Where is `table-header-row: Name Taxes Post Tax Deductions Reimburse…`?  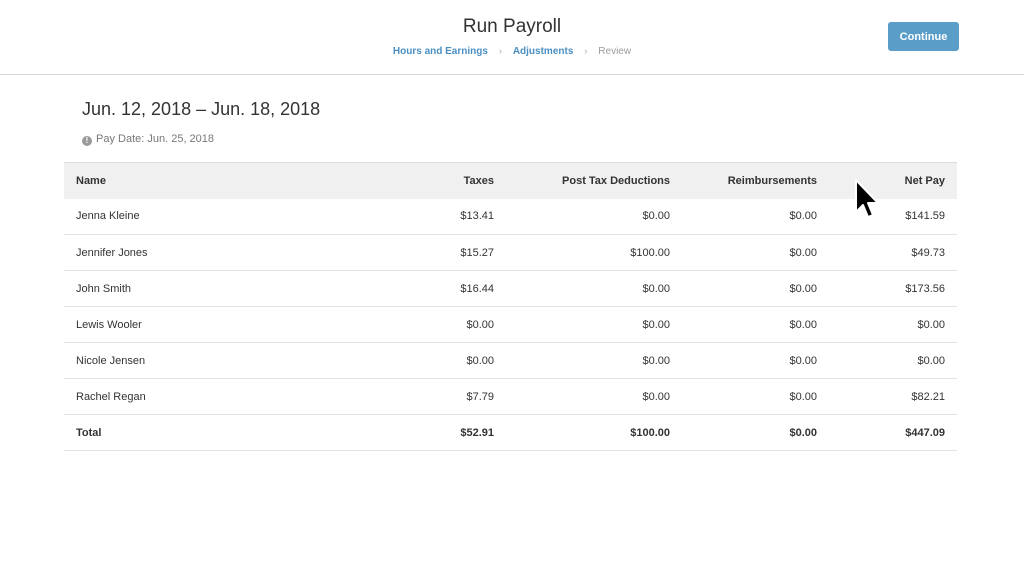
table-header-row: Name Taxes Post Tax Deductions Reimburse… is located at coordinates (510, 180).